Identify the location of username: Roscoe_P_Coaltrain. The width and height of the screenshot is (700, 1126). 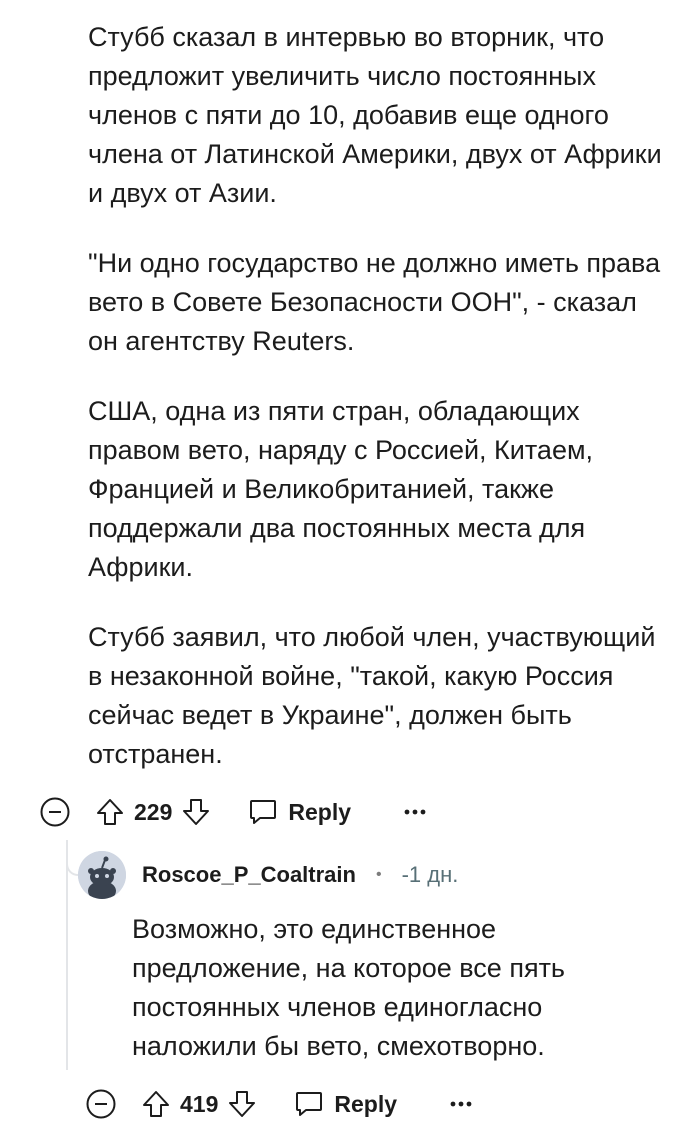
(249, 875).